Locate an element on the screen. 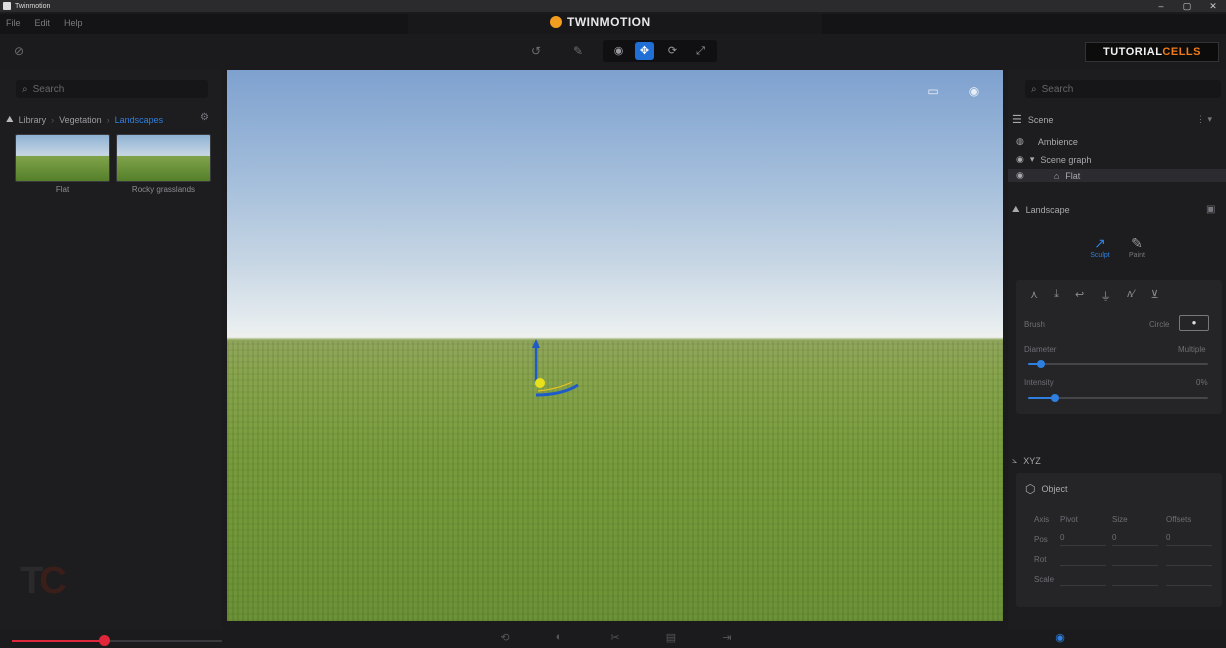 This screenshot has height=648, width=1226. diameter-knob is located at coordinates (1040, 364).